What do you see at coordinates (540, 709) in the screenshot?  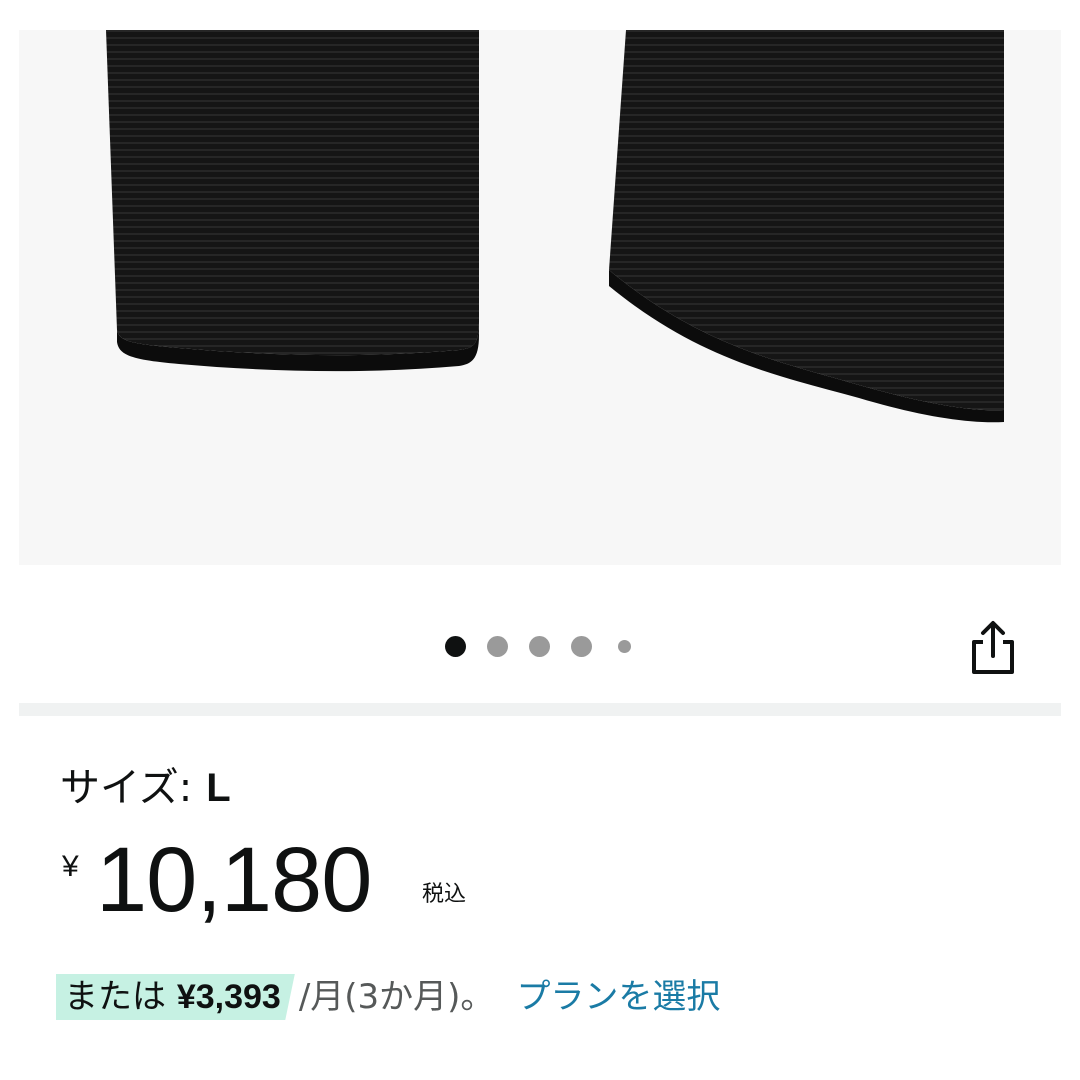 I see `section-divider` at bounding box center [540, 709].